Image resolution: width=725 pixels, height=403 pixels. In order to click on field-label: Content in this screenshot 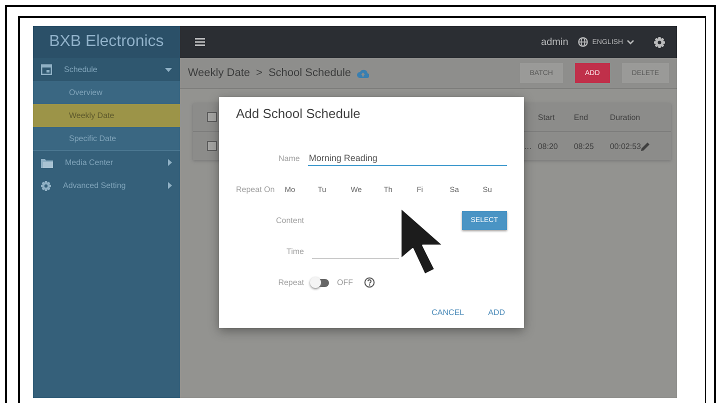, I will do `click(289, 220)`.